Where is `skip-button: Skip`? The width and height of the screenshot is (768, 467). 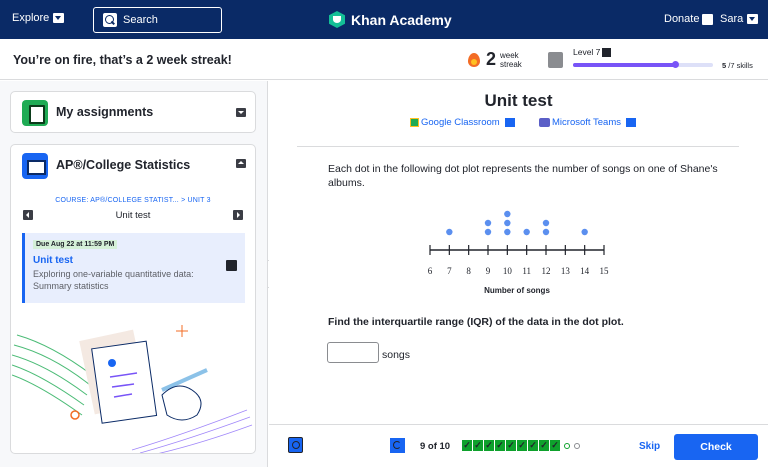
skip-button: Skip is located at coordinates (649, 446).